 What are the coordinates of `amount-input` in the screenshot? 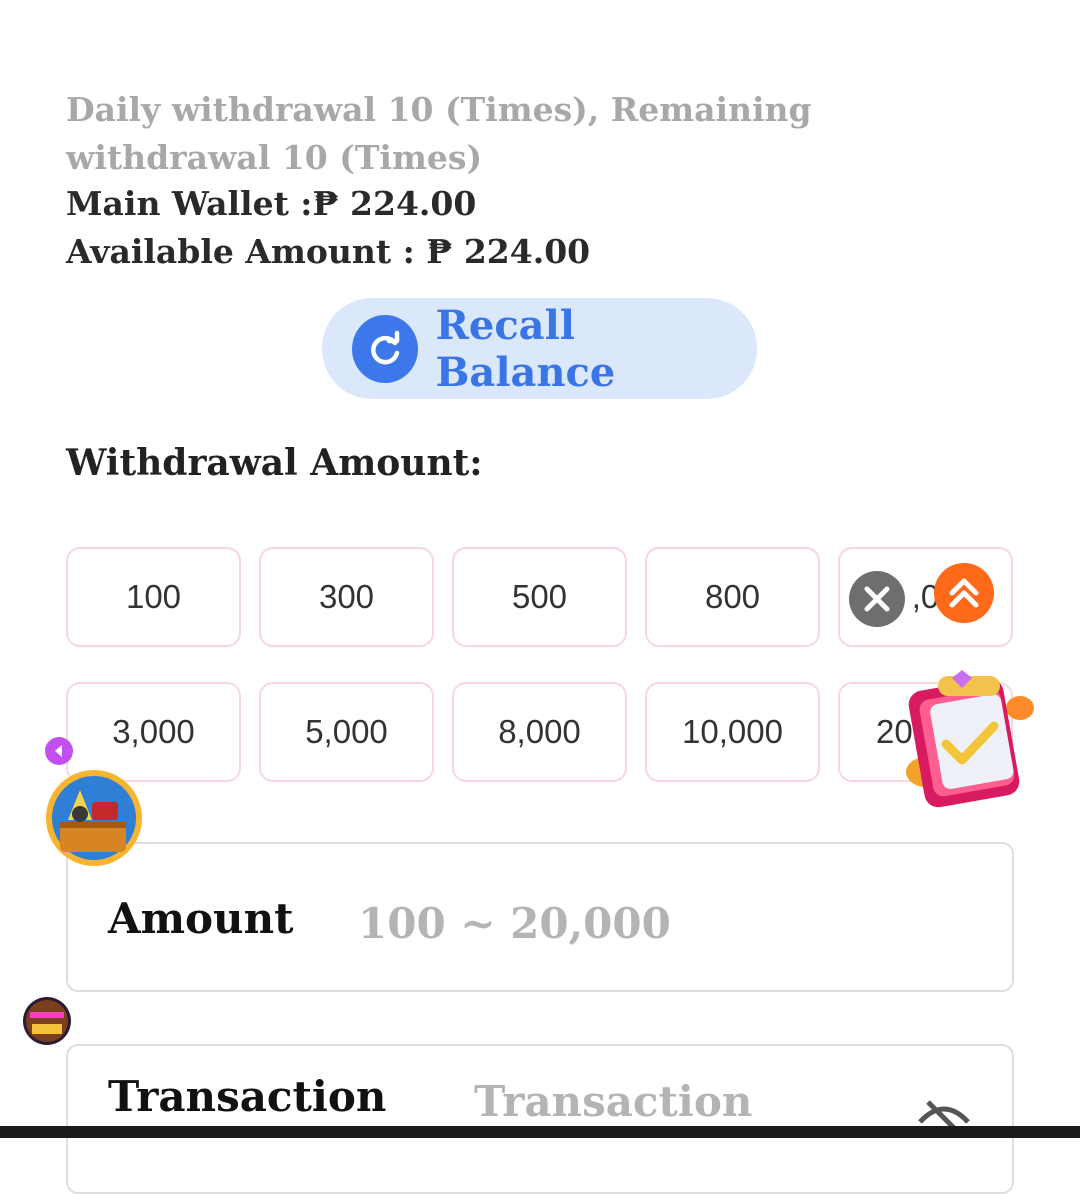 It's located at (638, 923).